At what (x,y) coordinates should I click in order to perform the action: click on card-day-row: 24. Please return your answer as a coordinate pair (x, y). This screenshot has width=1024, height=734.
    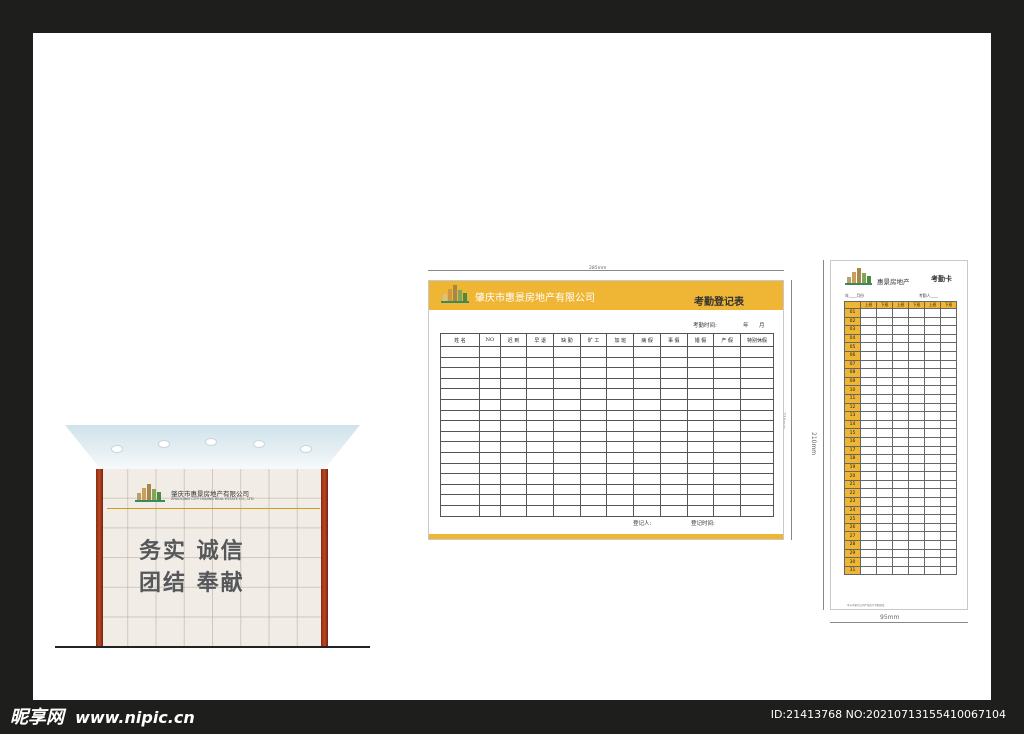
    Looking at the image, I should click on (900, 510).